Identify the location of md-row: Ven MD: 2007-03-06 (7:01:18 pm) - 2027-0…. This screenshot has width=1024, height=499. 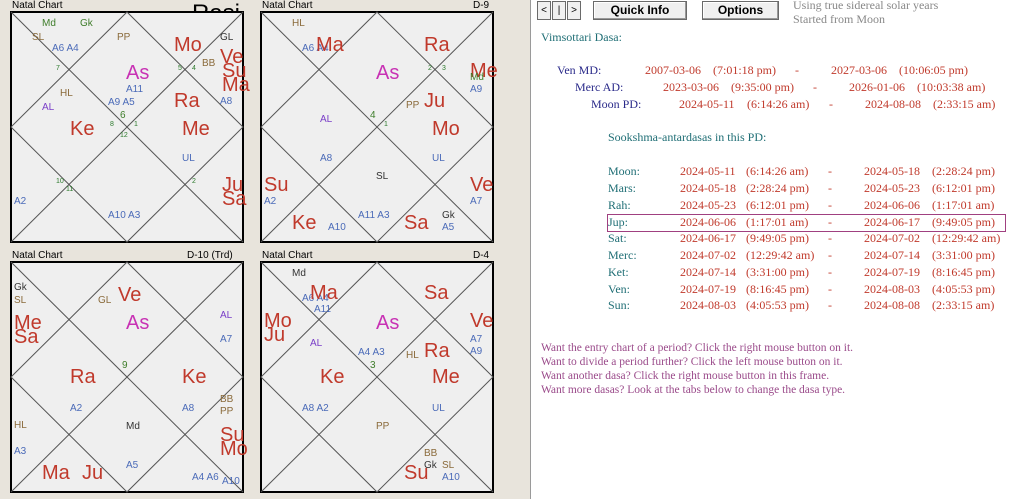
(762, 71).